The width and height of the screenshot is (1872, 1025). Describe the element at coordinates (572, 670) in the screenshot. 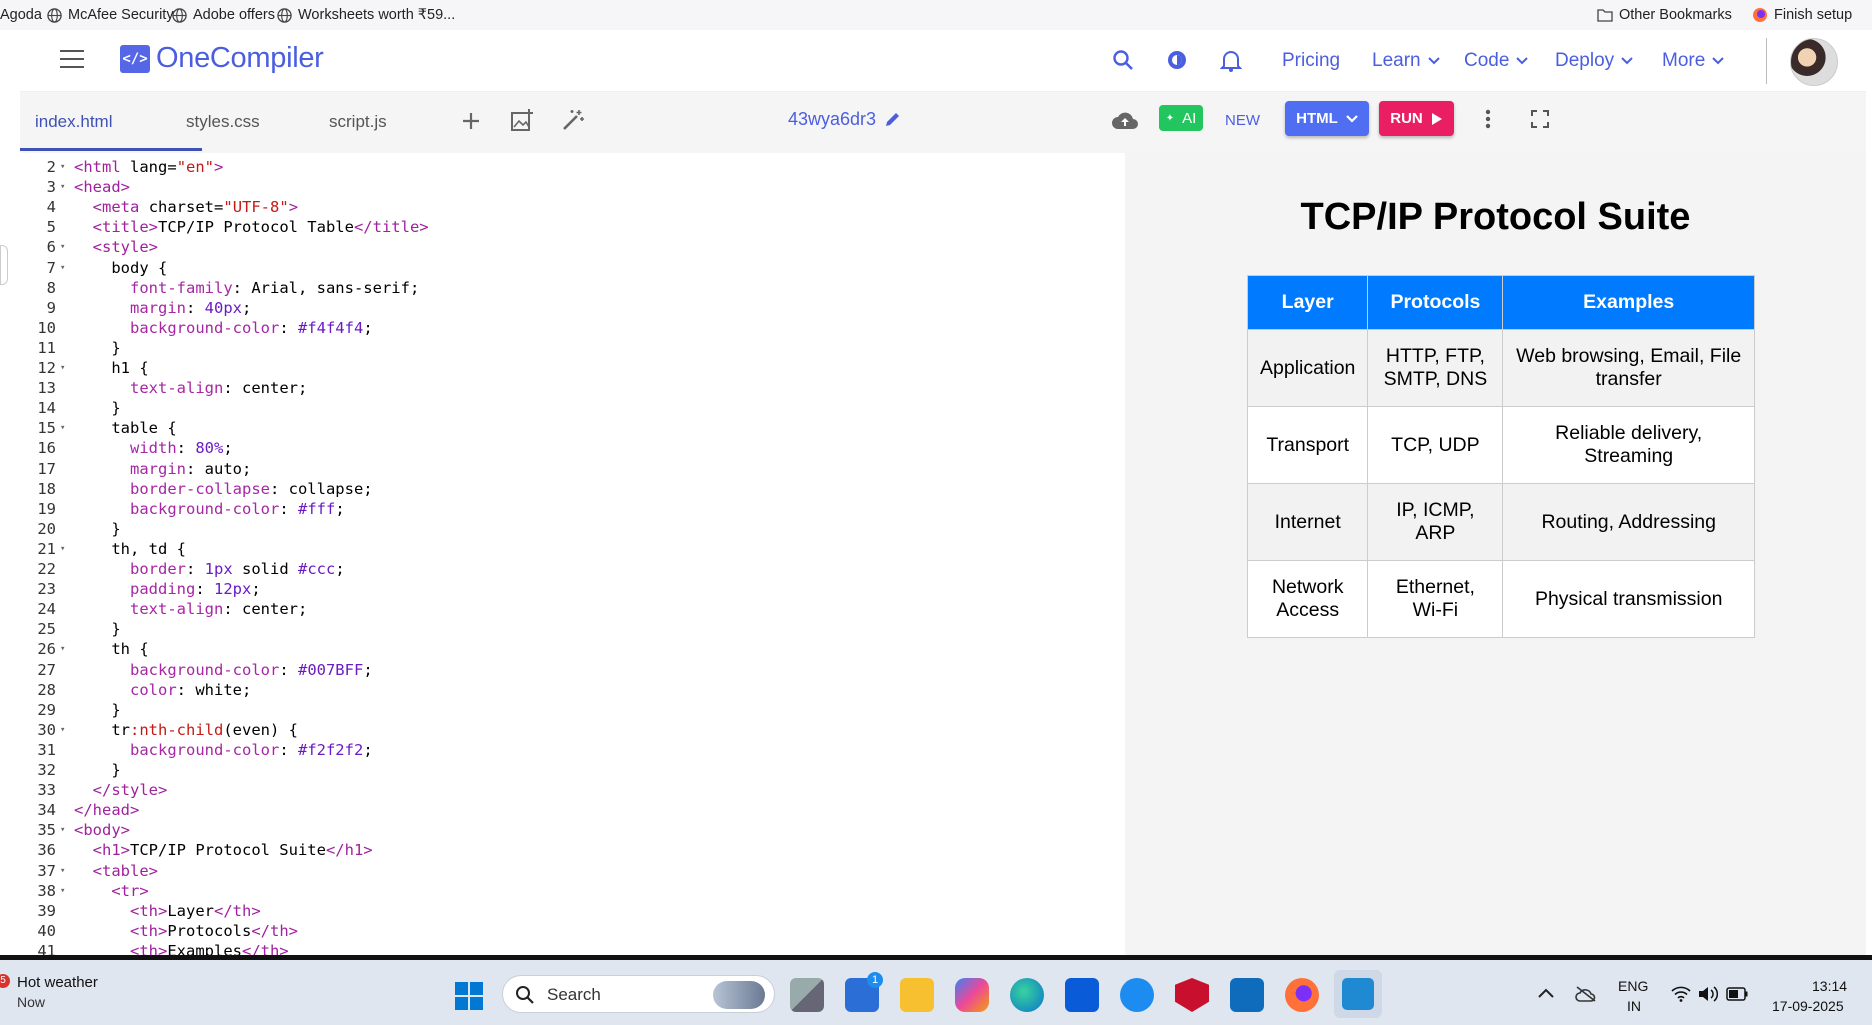

I see `code-line: 27 background-color: #007BFF;` at that location.